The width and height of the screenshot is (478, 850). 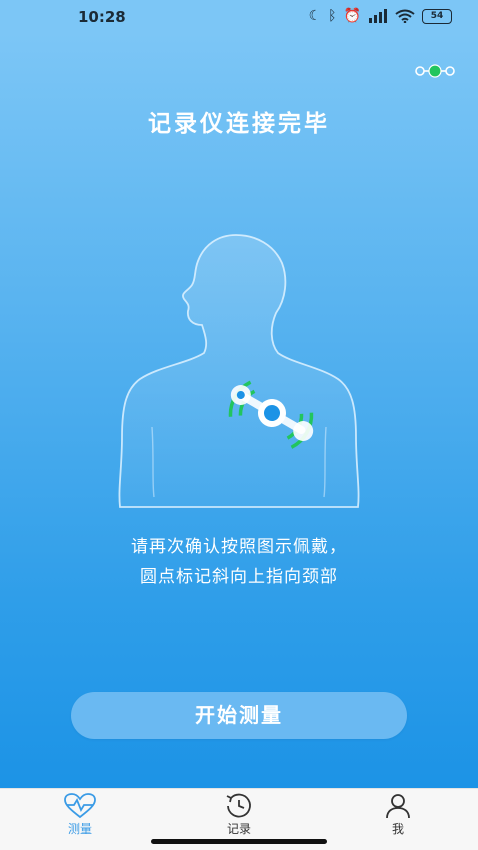 What do you see at coordinates (239, 124) in the screenshot?
I see `page-title: 记录仪连接完毕` at bounding box center [239, 124].